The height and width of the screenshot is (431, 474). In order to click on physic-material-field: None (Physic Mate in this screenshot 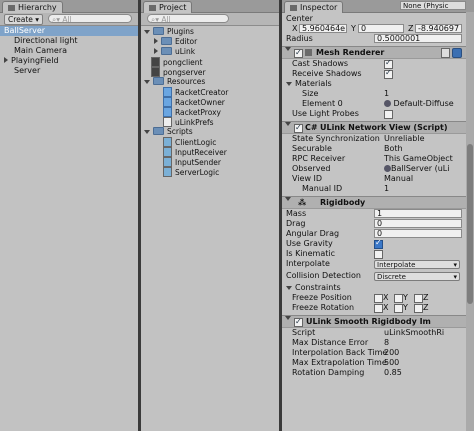, I will do `click(433, 5)`.